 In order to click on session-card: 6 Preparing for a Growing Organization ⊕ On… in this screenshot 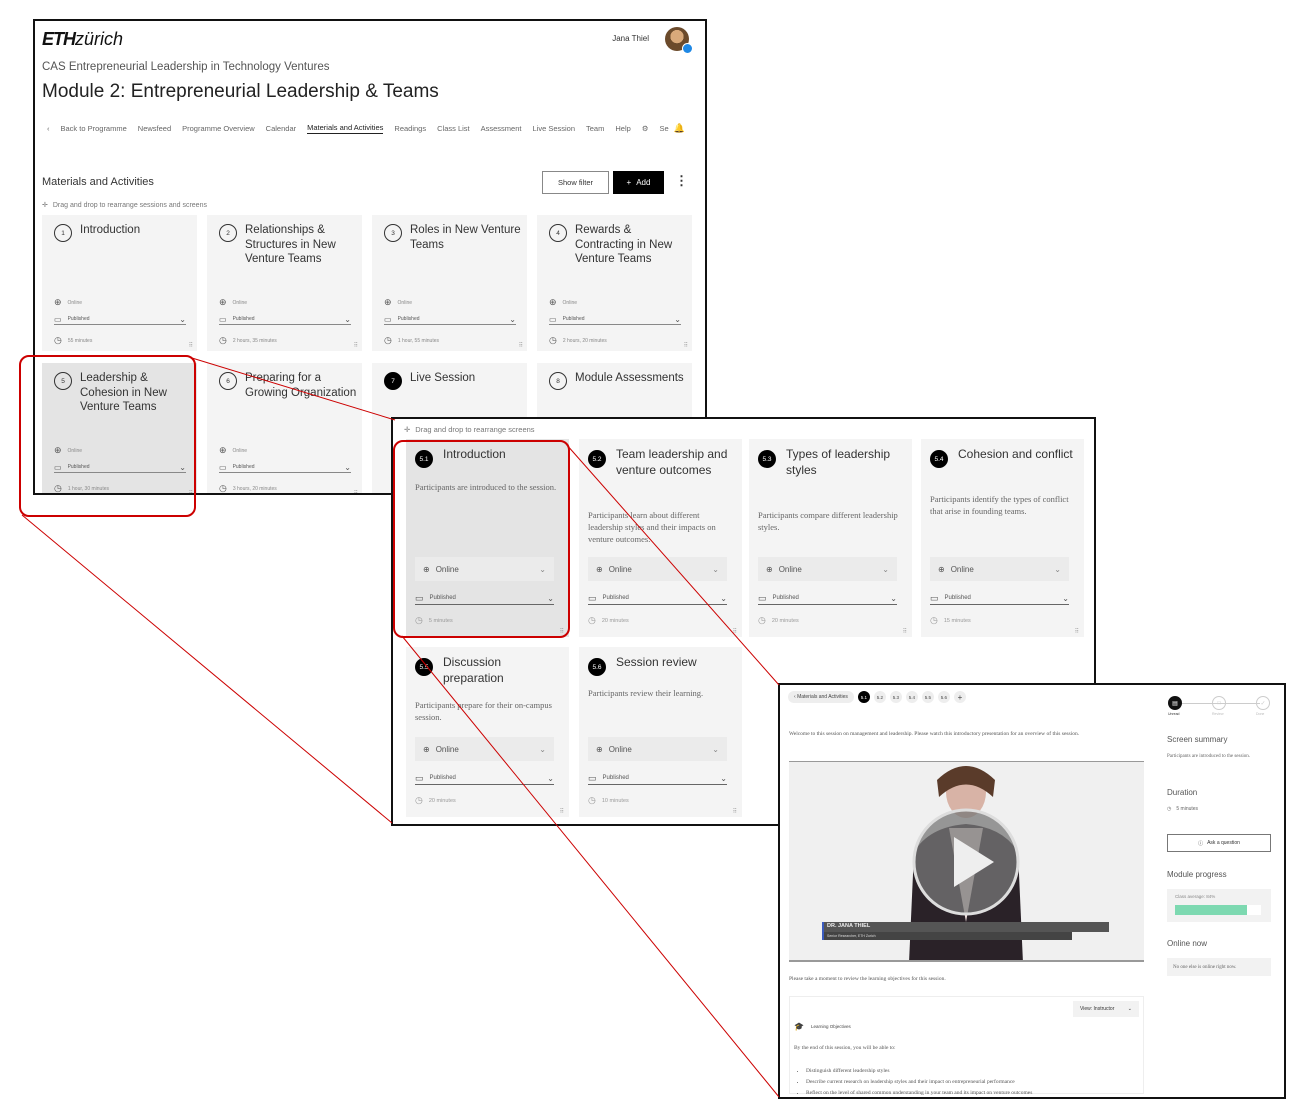, I will do `click(284, 428)`.